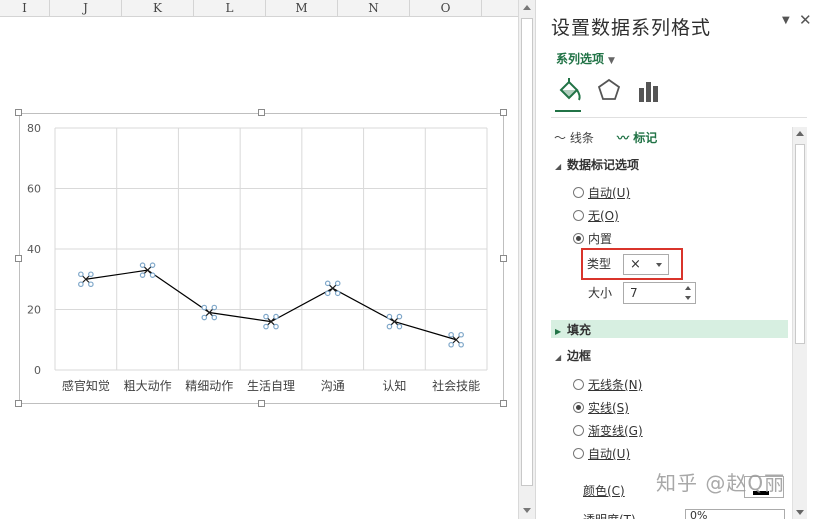 The height and width of the screenshot is (519, 823). What do you see at coordinates (579, 356) in the screenshot?
I see `section-border-label: 边框` at bounding box center [579, 356].